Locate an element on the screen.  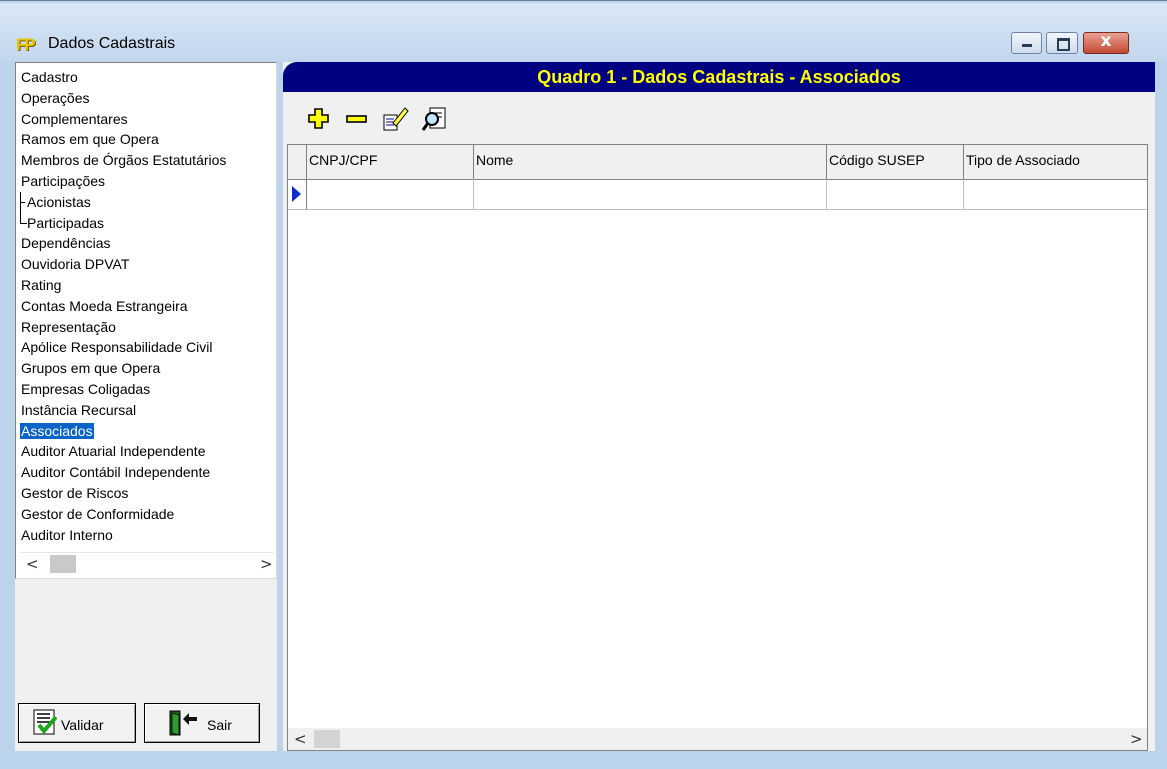
sidebar-item-label: Membros de Órgãos Estatutários is located at coordinates (124, 160).